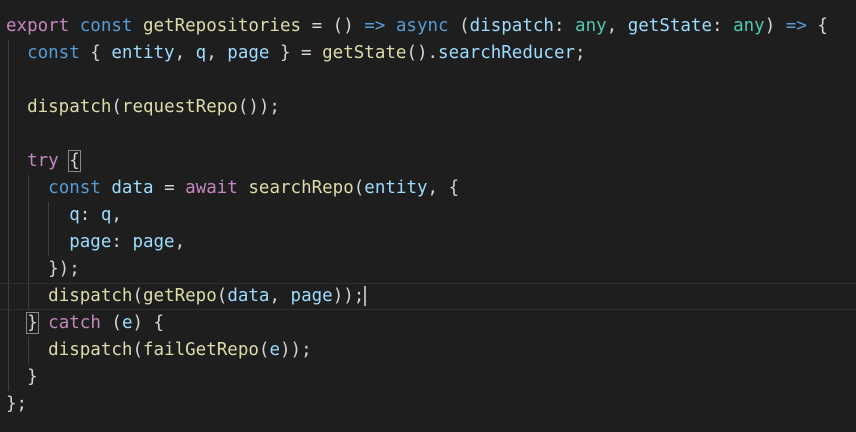 The height and width of the screenshot is (432, 856). I want to click on code-line: const data = await searchRepo(entity, {, so click(428, 188).